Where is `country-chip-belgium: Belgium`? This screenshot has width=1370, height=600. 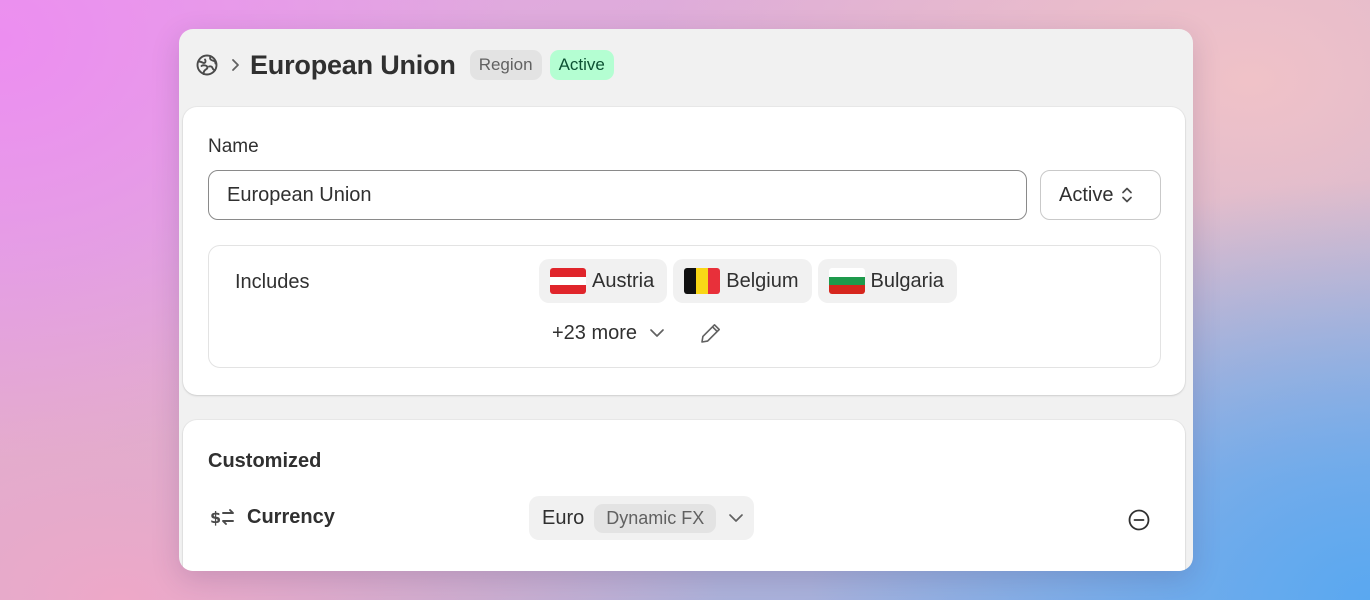 country-chip-belgium: Belgium is located at coordinates (742, 281).